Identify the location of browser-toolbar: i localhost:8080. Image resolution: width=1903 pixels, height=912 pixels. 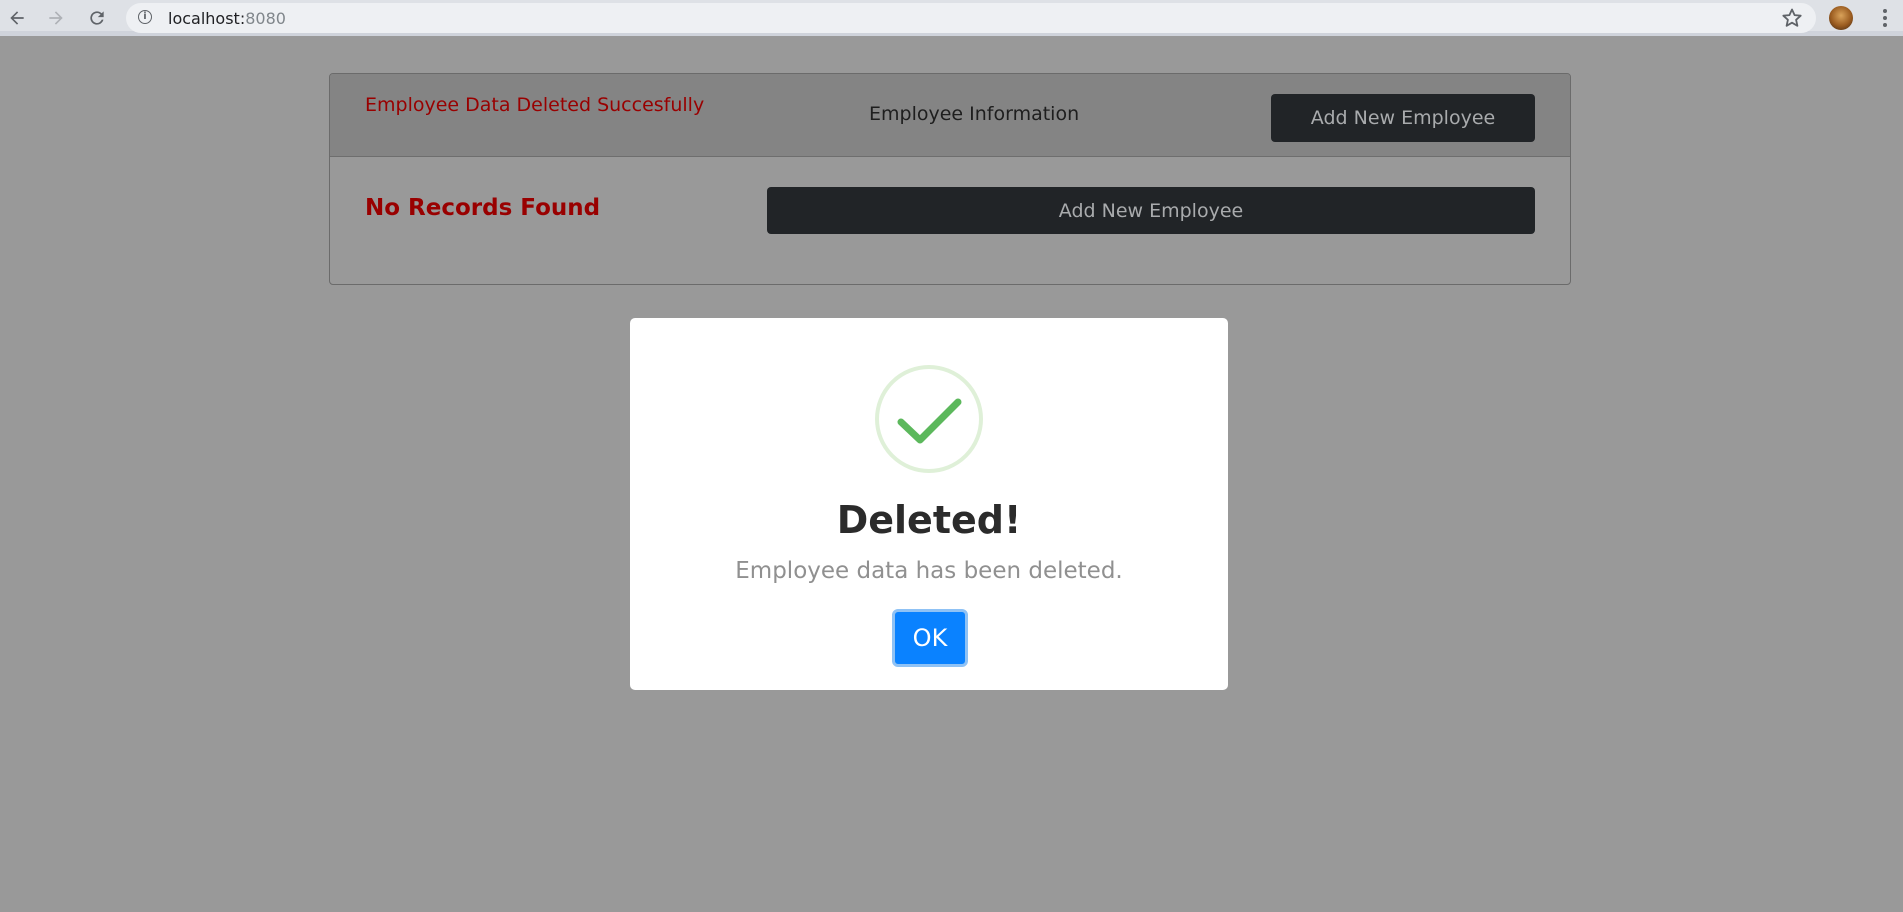
(951, 18).